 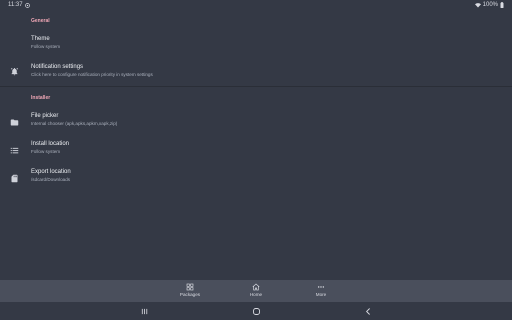 What do you see at coordinates (40, 21) in the screenshot?
I see `section-header-general: General` at bounding box center [40, 21].